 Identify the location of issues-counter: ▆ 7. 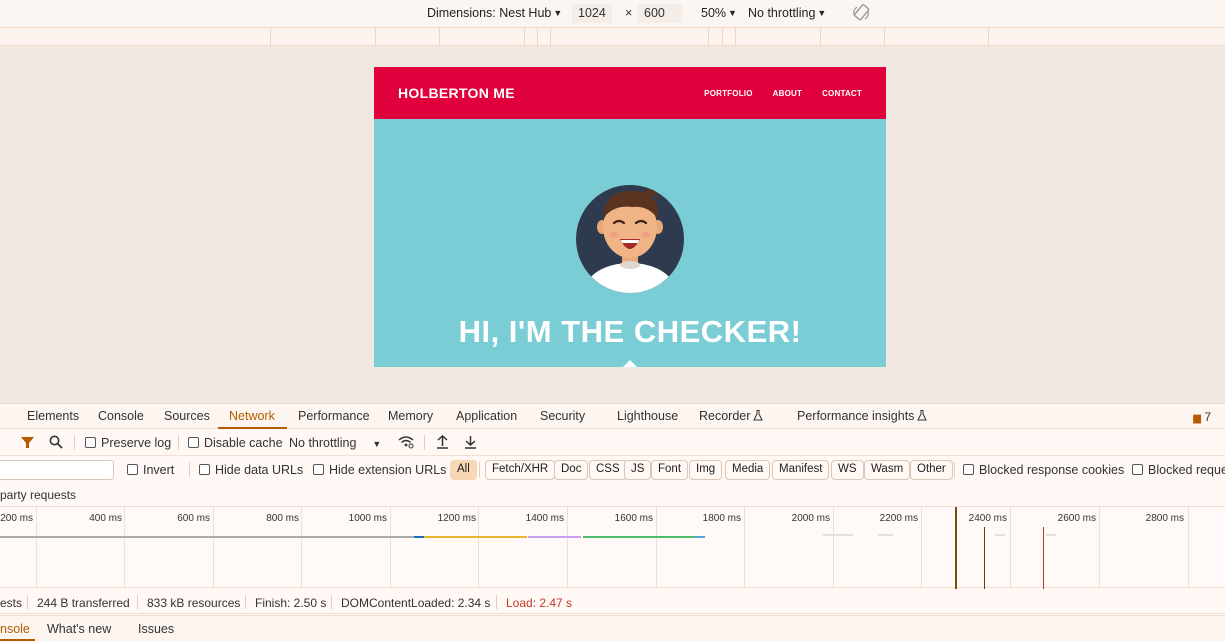
(1202, 417).